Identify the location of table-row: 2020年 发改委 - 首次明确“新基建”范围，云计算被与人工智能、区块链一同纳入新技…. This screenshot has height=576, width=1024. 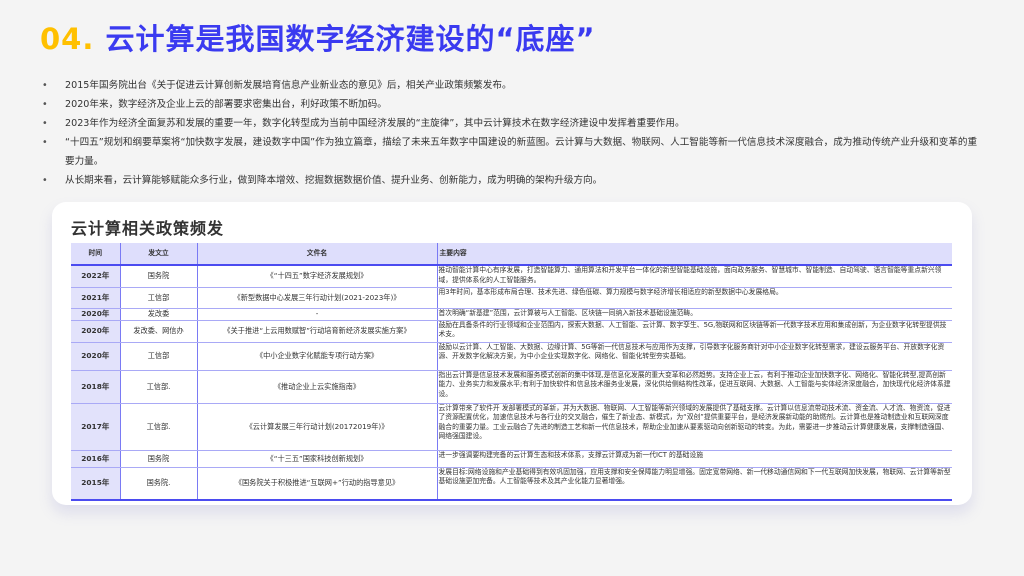
(511, 314).